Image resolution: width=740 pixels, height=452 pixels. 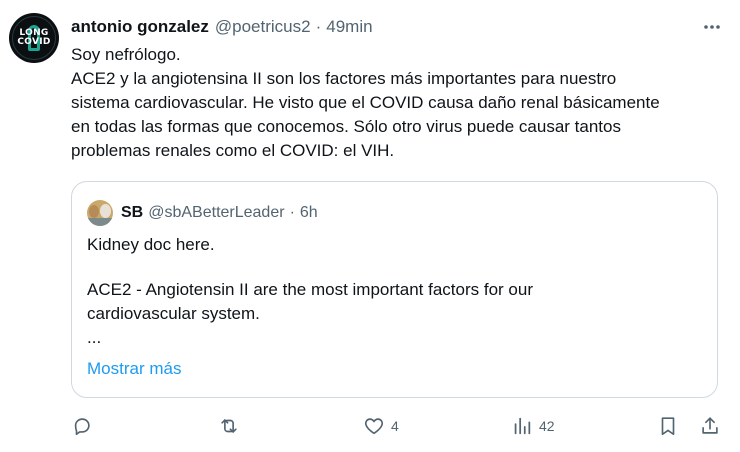 I want to click on quoted-time: 6h, so click(x=308, y=212).